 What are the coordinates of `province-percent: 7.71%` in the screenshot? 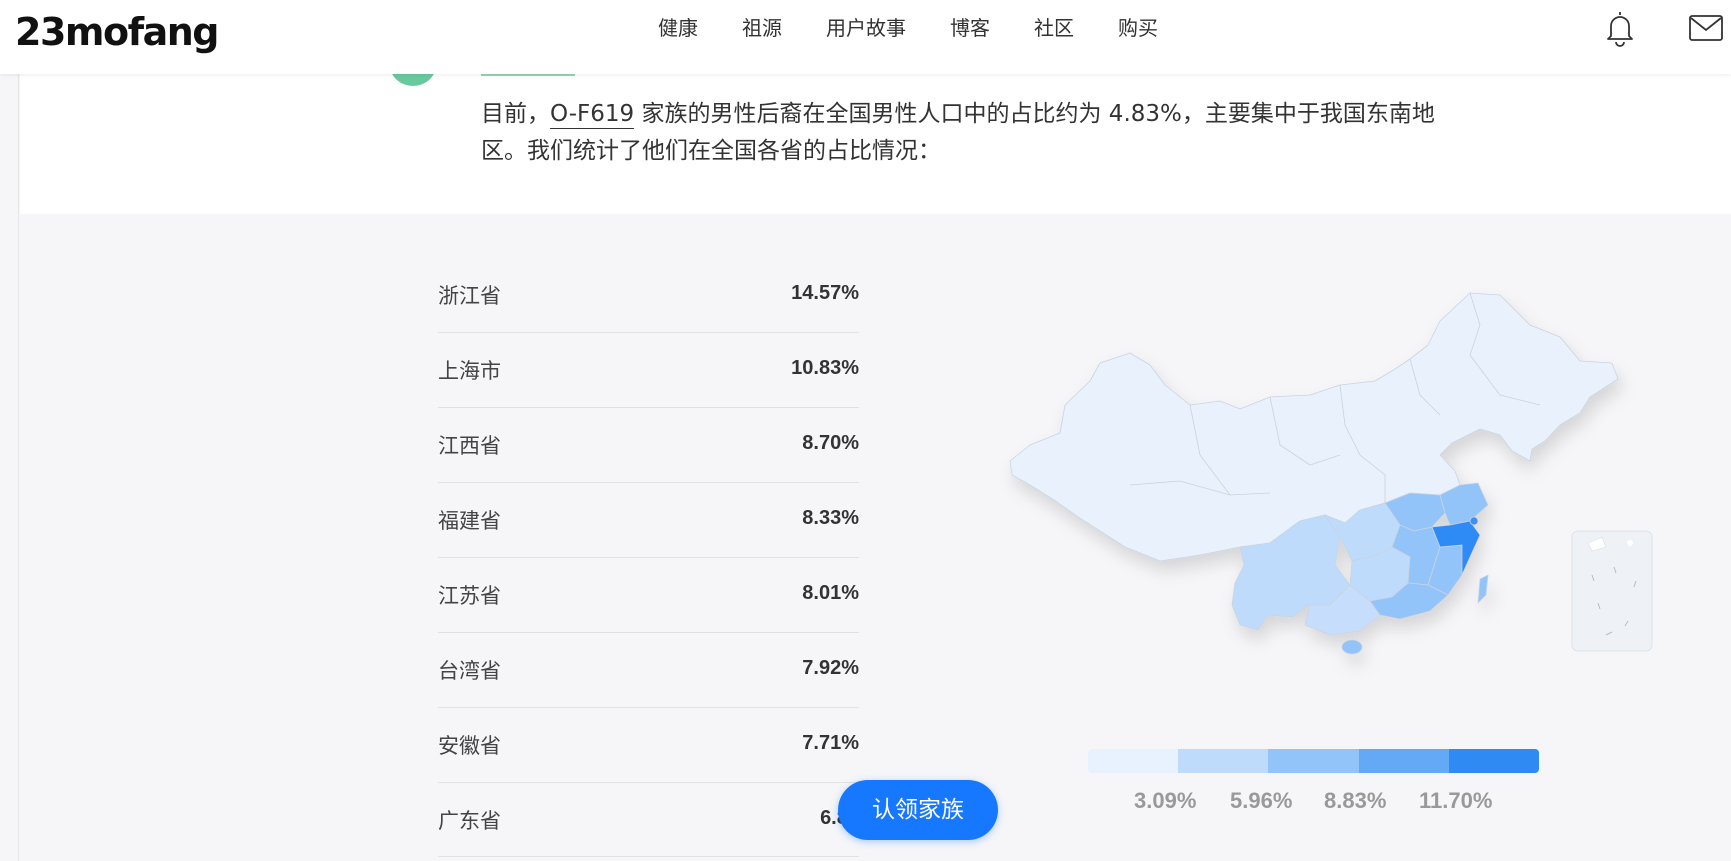 It's located at (830, 743).